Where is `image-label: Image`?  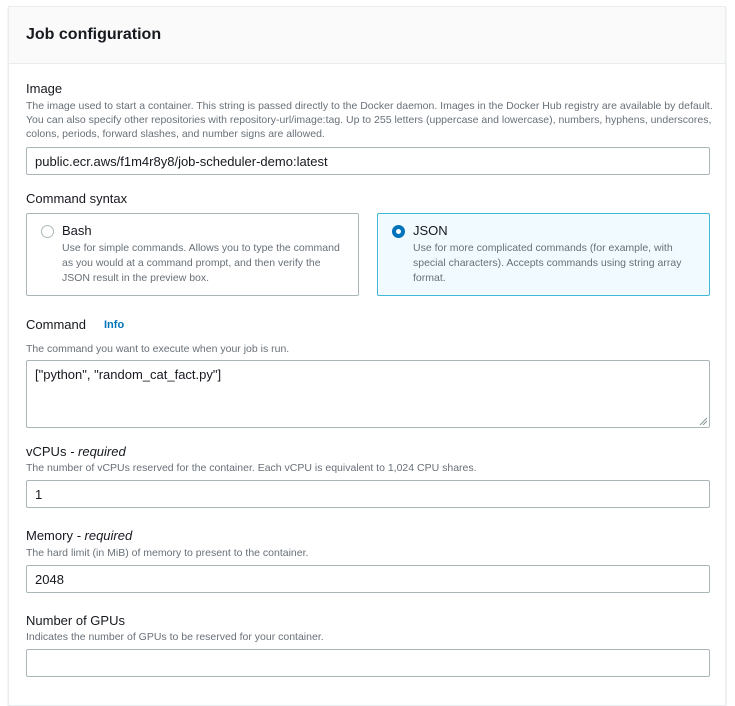
image-label: Image is located at coordinates (44, 88).